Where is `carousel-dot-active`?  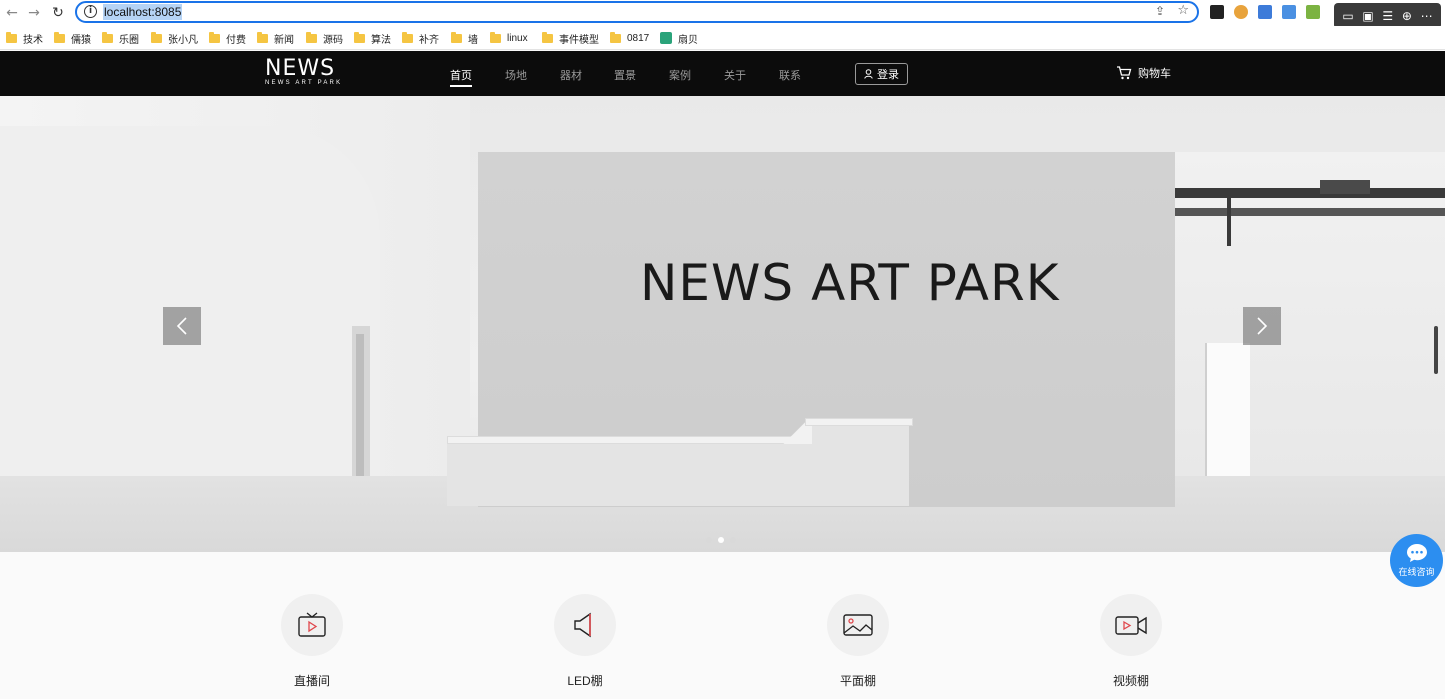
carousel-dot-active is located at coordinates (721, 540).